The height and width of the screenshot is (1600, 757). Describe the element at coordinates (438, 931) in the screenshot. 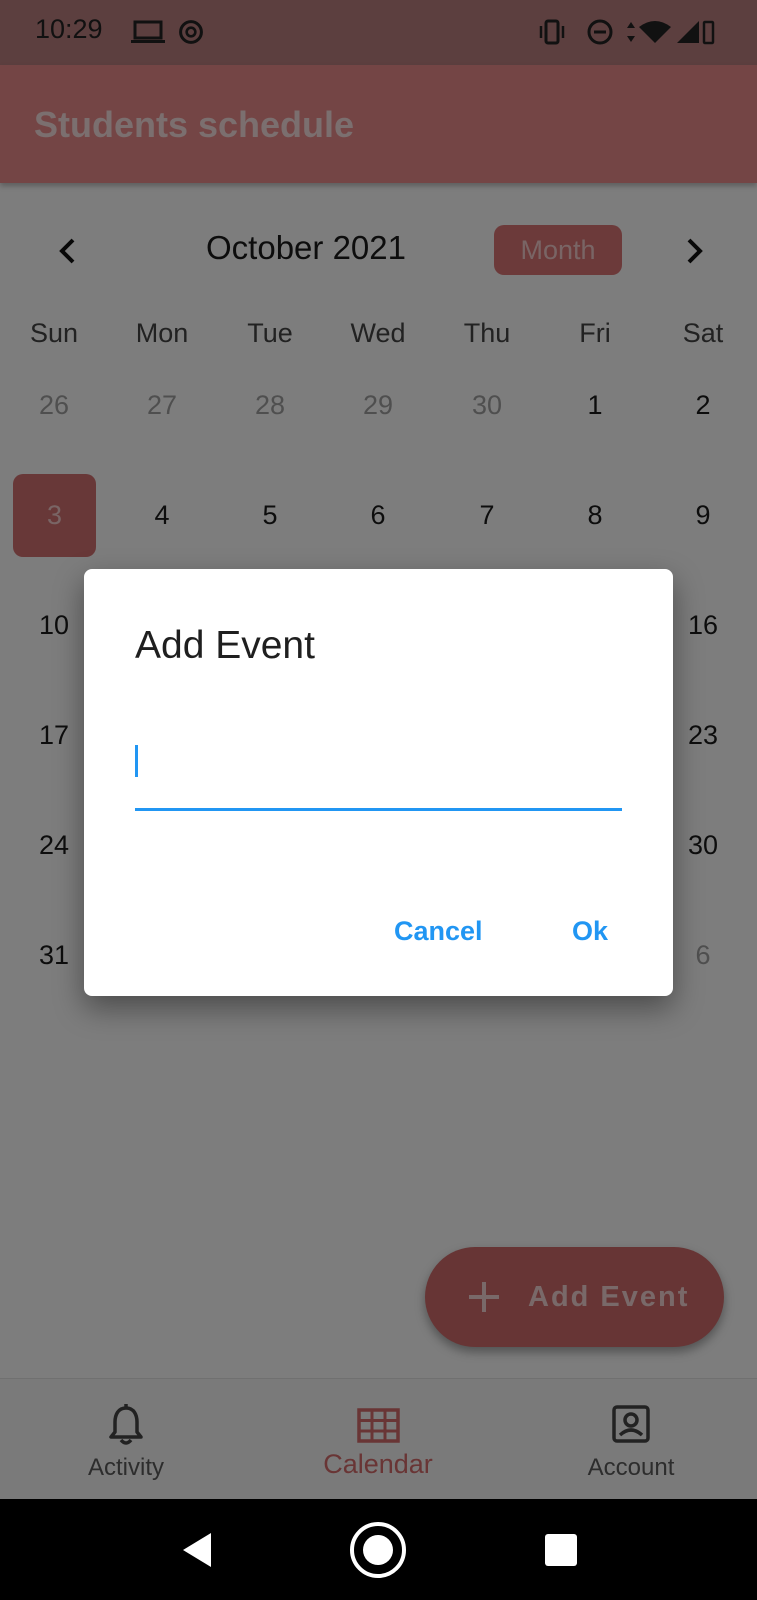

I see `cancel-button: Cancel` at that location.